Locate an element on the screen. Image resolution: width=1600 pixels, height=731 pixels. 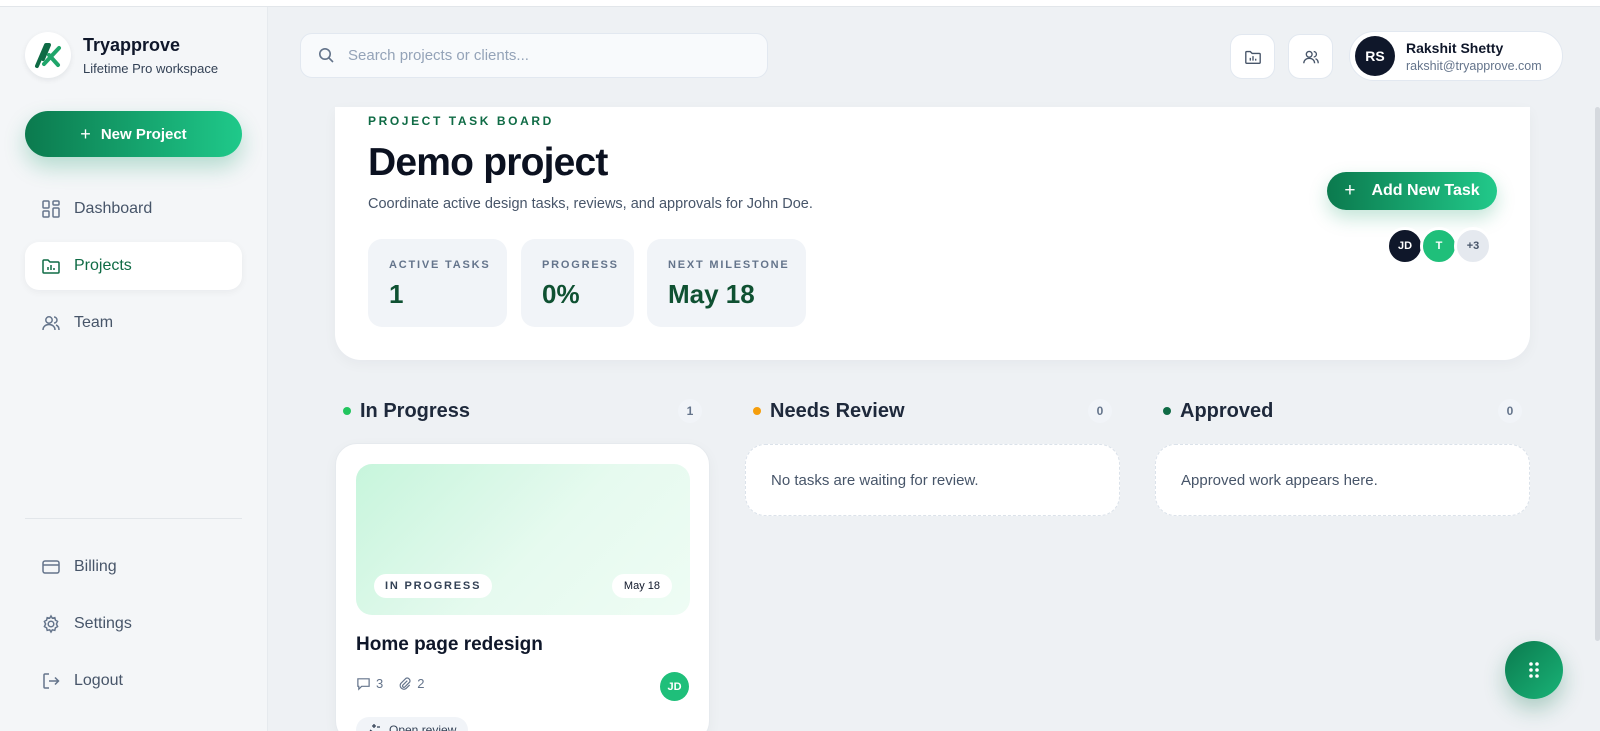
search-bar is located at coordinates (534, 55).